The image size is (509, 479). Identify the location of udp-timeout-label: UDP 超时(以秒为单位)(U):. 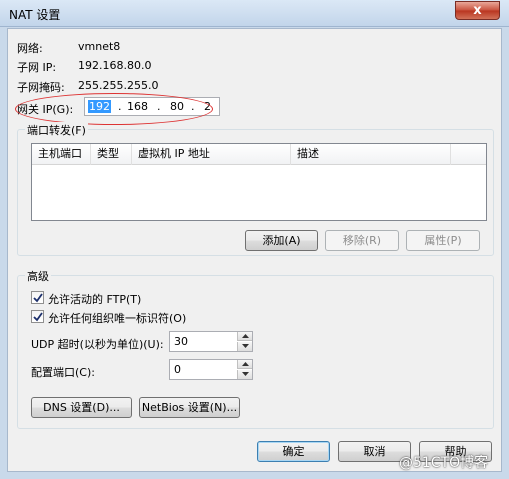
(97, 344).